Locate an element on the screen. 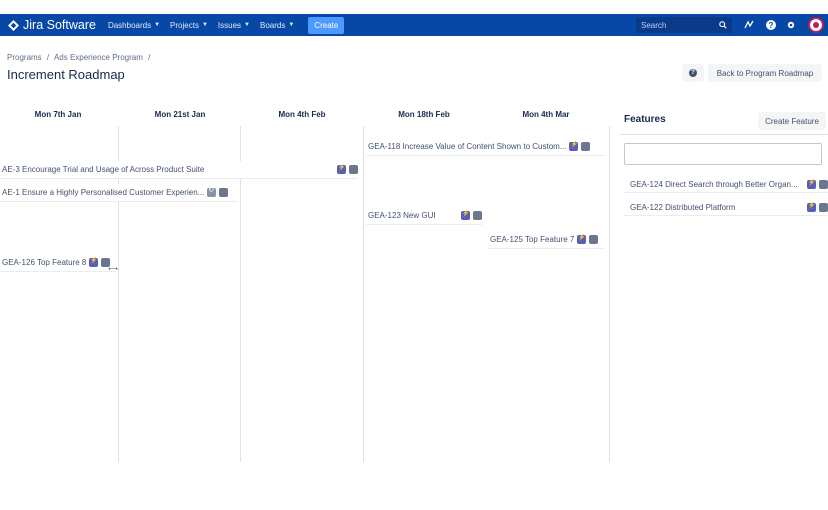 The width and height of the screenshot is (828, 510). help-icon: ? is located at coordinates (771, 25).